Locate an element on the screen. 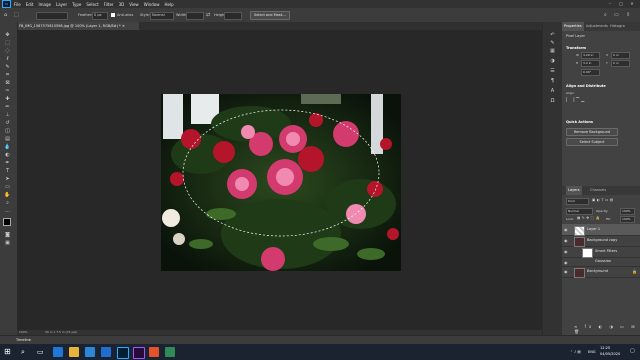 The image size is (640, 360). layer-name: Background is located at coordinates (597, 271).